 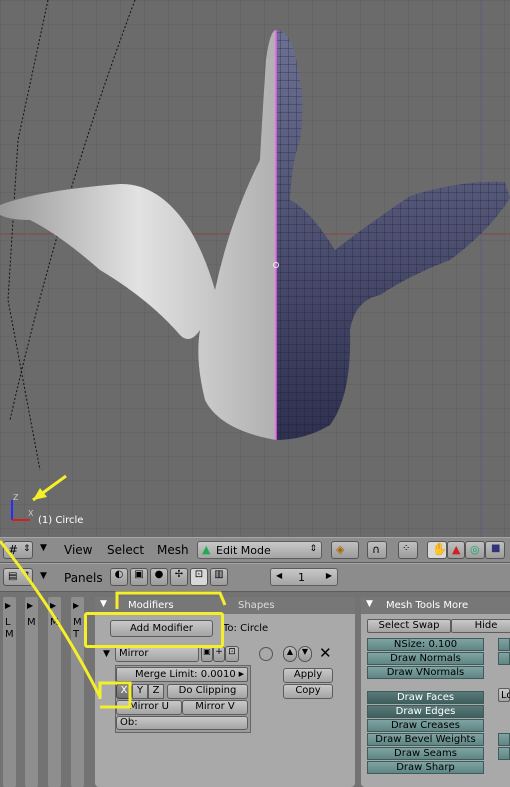 I want to click on annotation-highlight-add-modifier, so click(x=154, y=630).